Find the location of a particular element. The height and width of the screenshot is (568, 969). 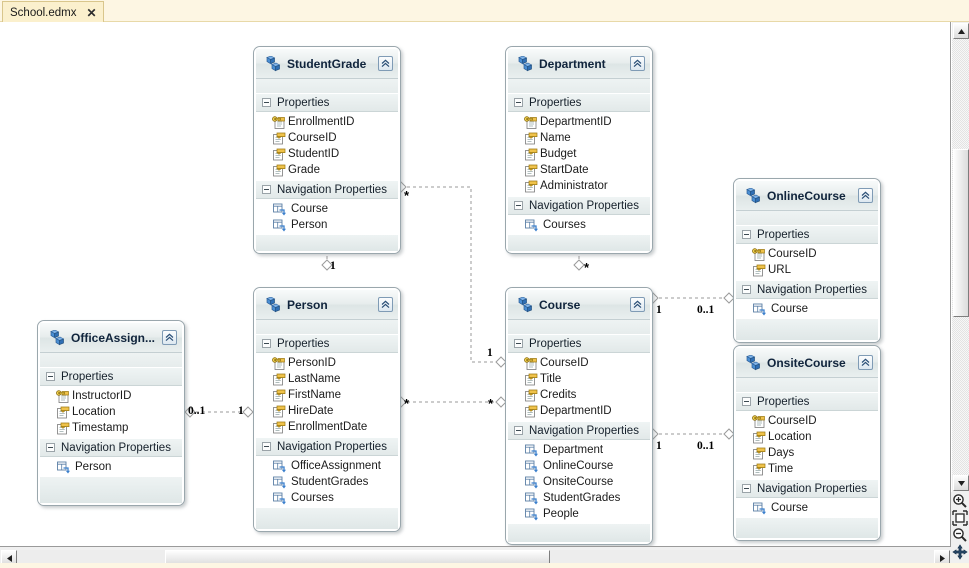

property-row: HireDate is located at coordinates (327, 411).